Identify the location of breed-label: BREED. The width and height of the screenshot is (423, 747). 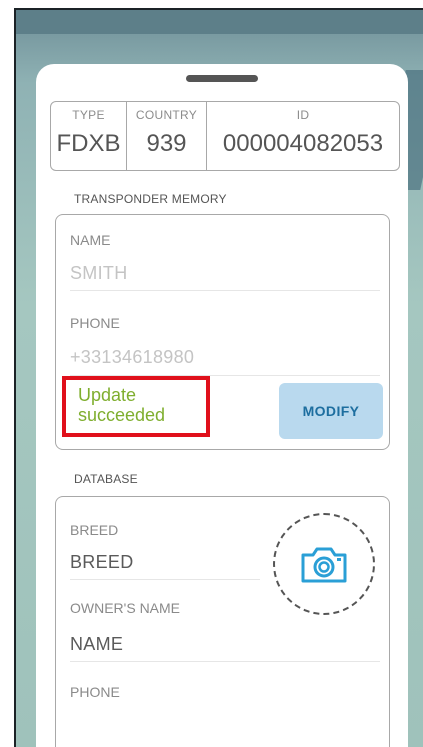
(94, 530).